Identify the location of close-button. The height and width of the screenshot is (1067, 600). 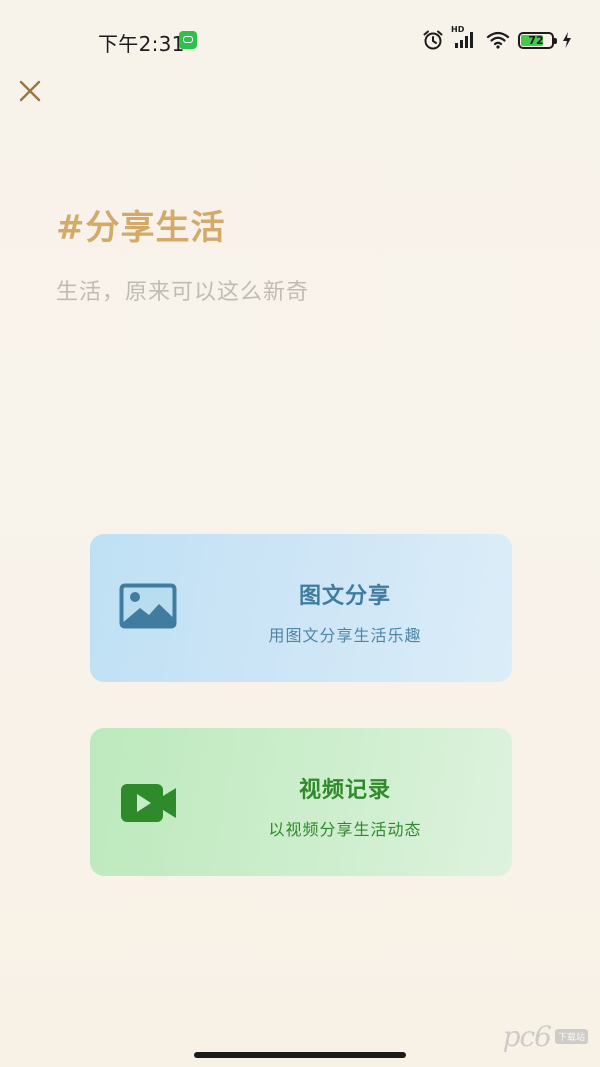
(30, 90).